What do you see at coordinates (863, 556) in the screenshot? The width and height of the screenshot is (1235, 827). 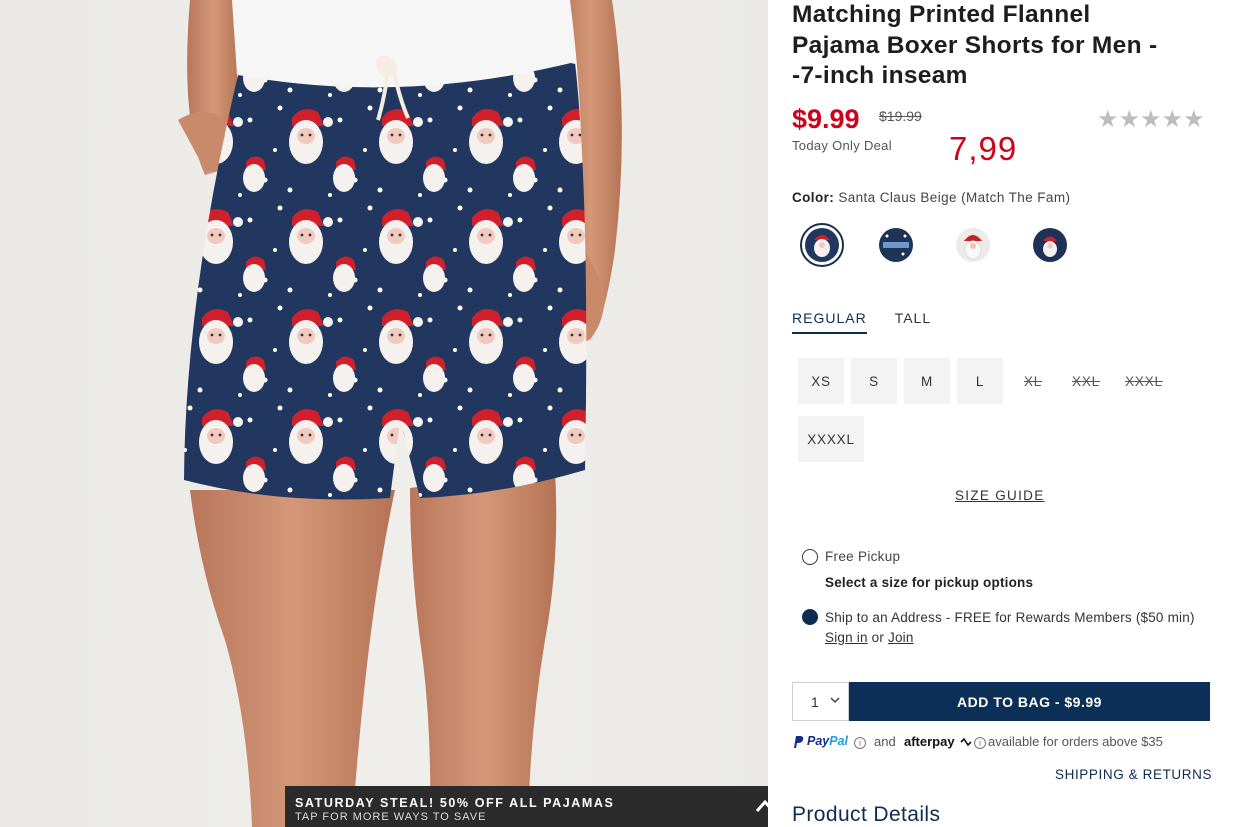 I see `pickup-label: Free Pickup` at bounding box center [863, 556].